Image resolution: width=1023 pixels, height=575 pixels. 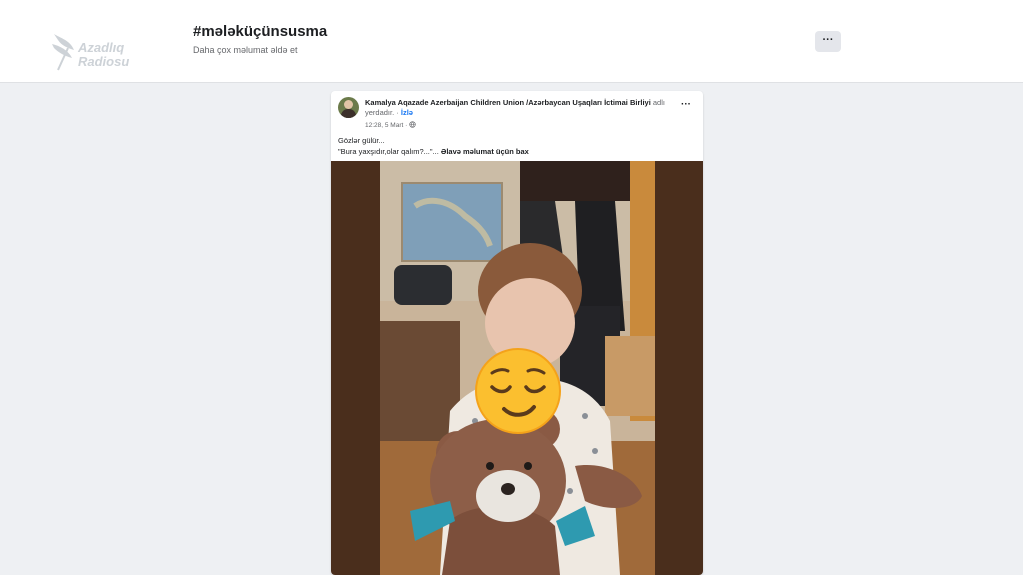 I want to click on avatar, so click(x=348, y=107).